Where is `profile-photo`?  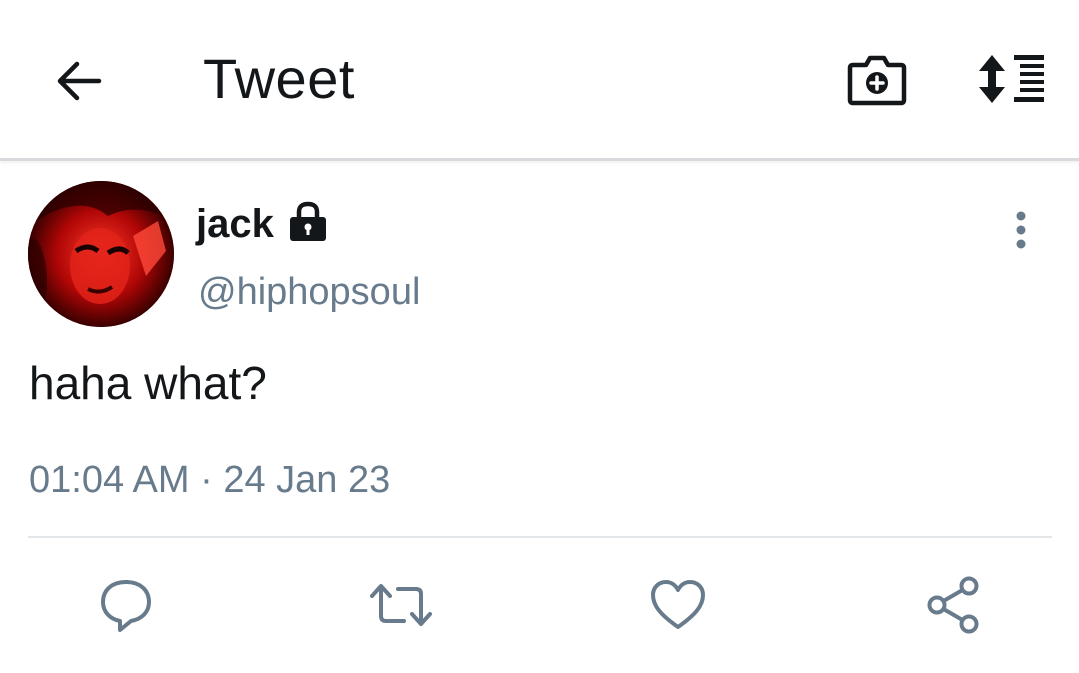
profile-photo is located at coordinates (101, 254).